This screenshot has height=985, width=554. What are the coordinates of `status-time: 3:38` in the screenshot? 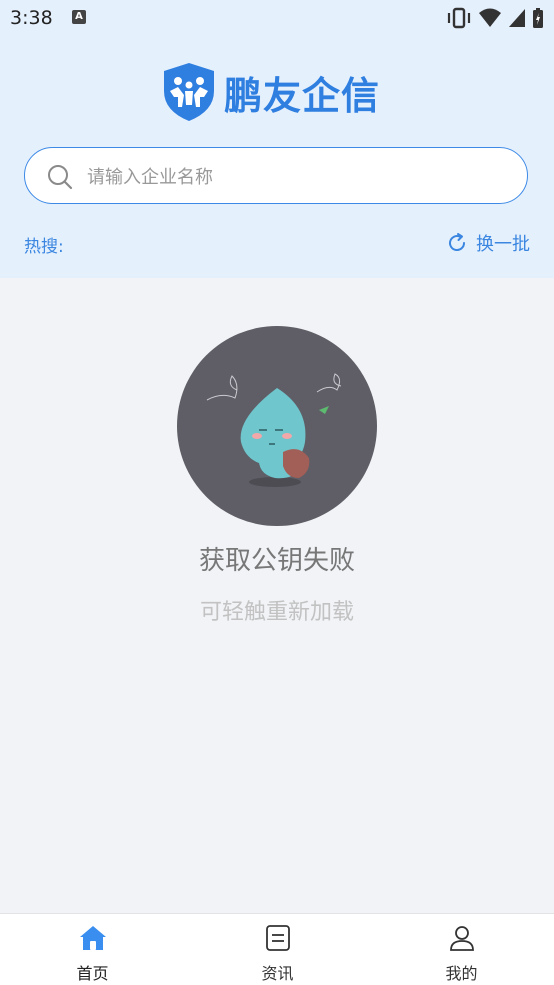 It's located at (31, 18).